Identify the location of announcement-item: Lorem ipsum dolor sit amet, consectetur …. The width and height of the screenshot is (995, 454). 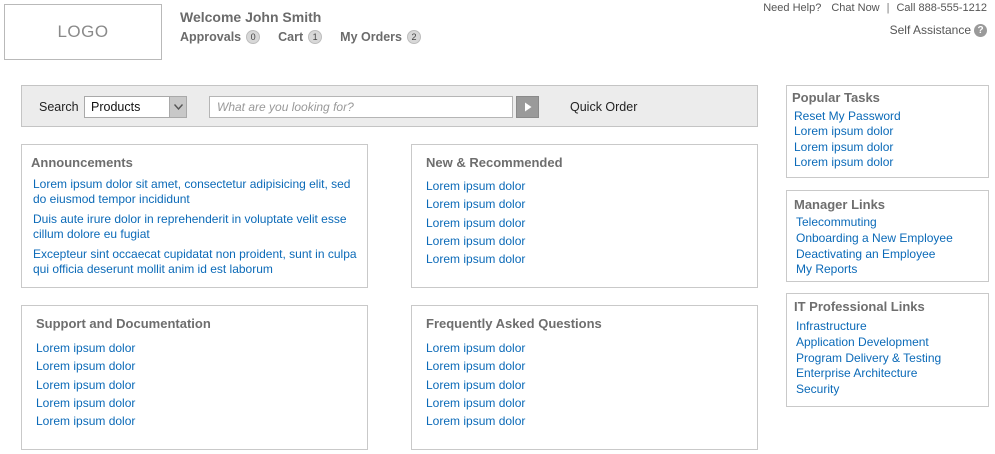
(195, 191).